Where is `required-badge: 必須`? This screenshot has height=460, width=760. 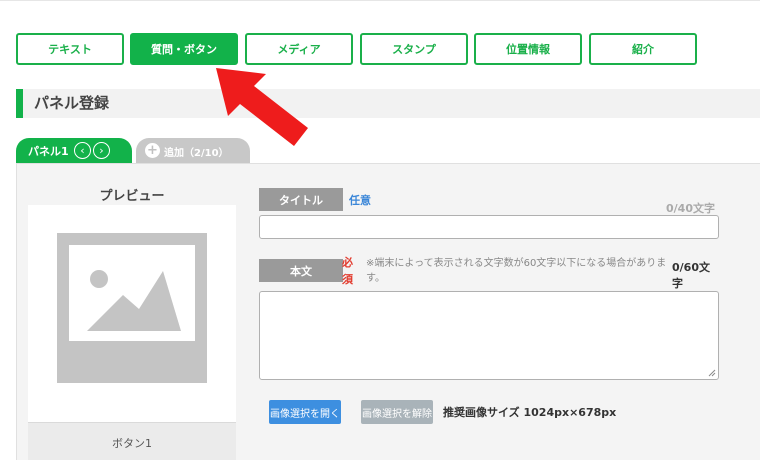
required-badge: 必須 is located at coordinates (347, 271).